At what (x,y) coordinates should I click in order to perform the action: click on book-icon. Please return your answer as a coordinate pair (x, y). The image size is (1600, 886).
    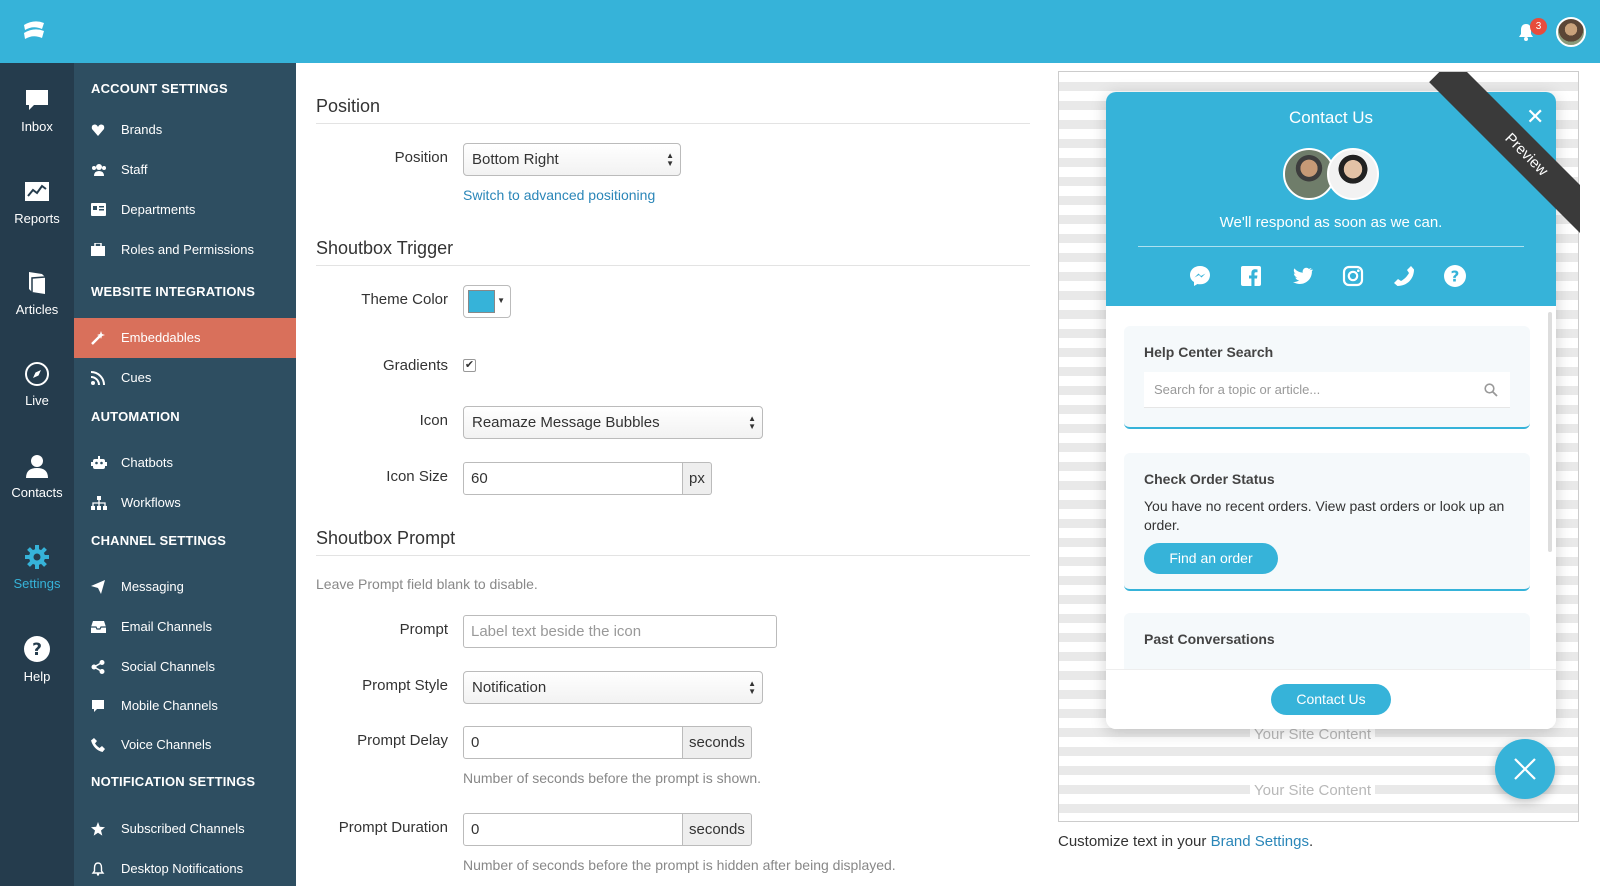
    Looking at the image, I should click on (37, 283).